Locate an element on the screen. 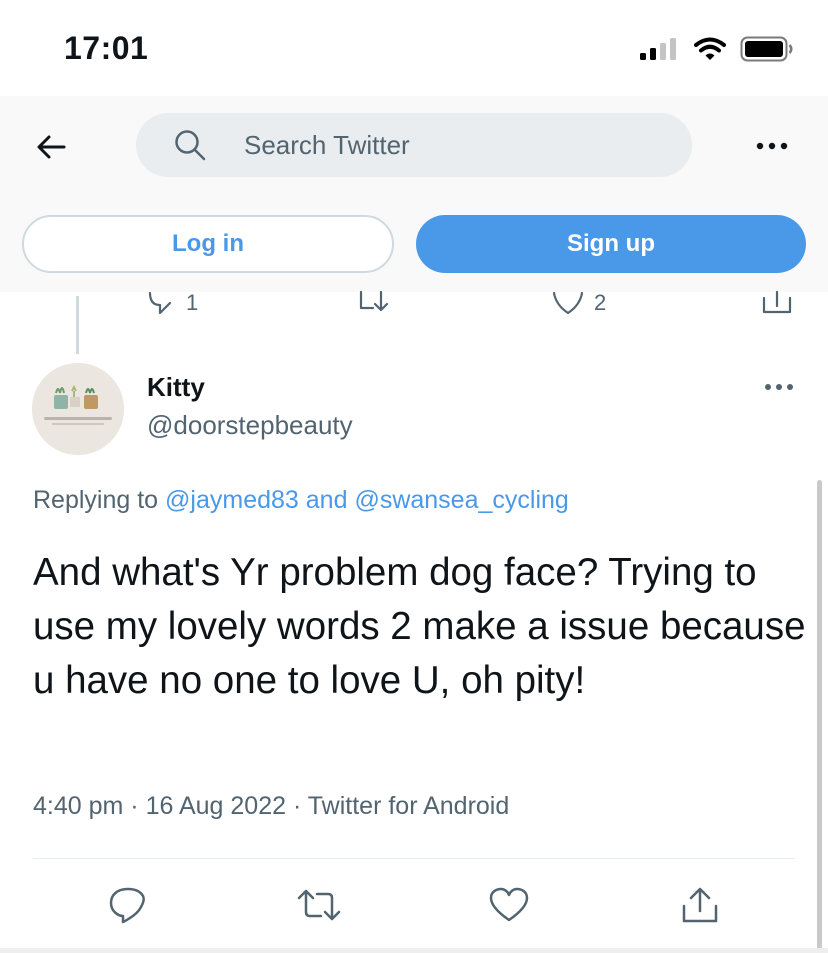 This screenshot has height=953, width=828. login-button: Log in is located at coordinates (208, 244).